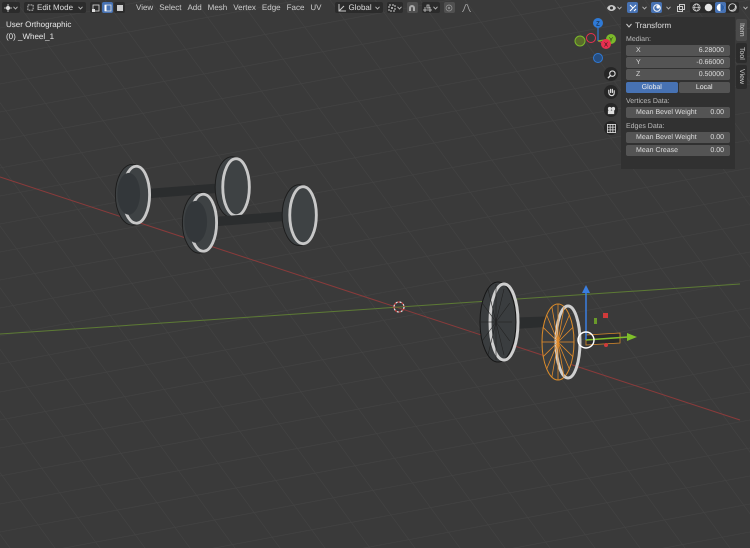 The width and height of the screenshot is (750, 548). Describe the element at coordinates (678, 25) in the screenshot. I see `transform-panel-header: Transform` at that location.